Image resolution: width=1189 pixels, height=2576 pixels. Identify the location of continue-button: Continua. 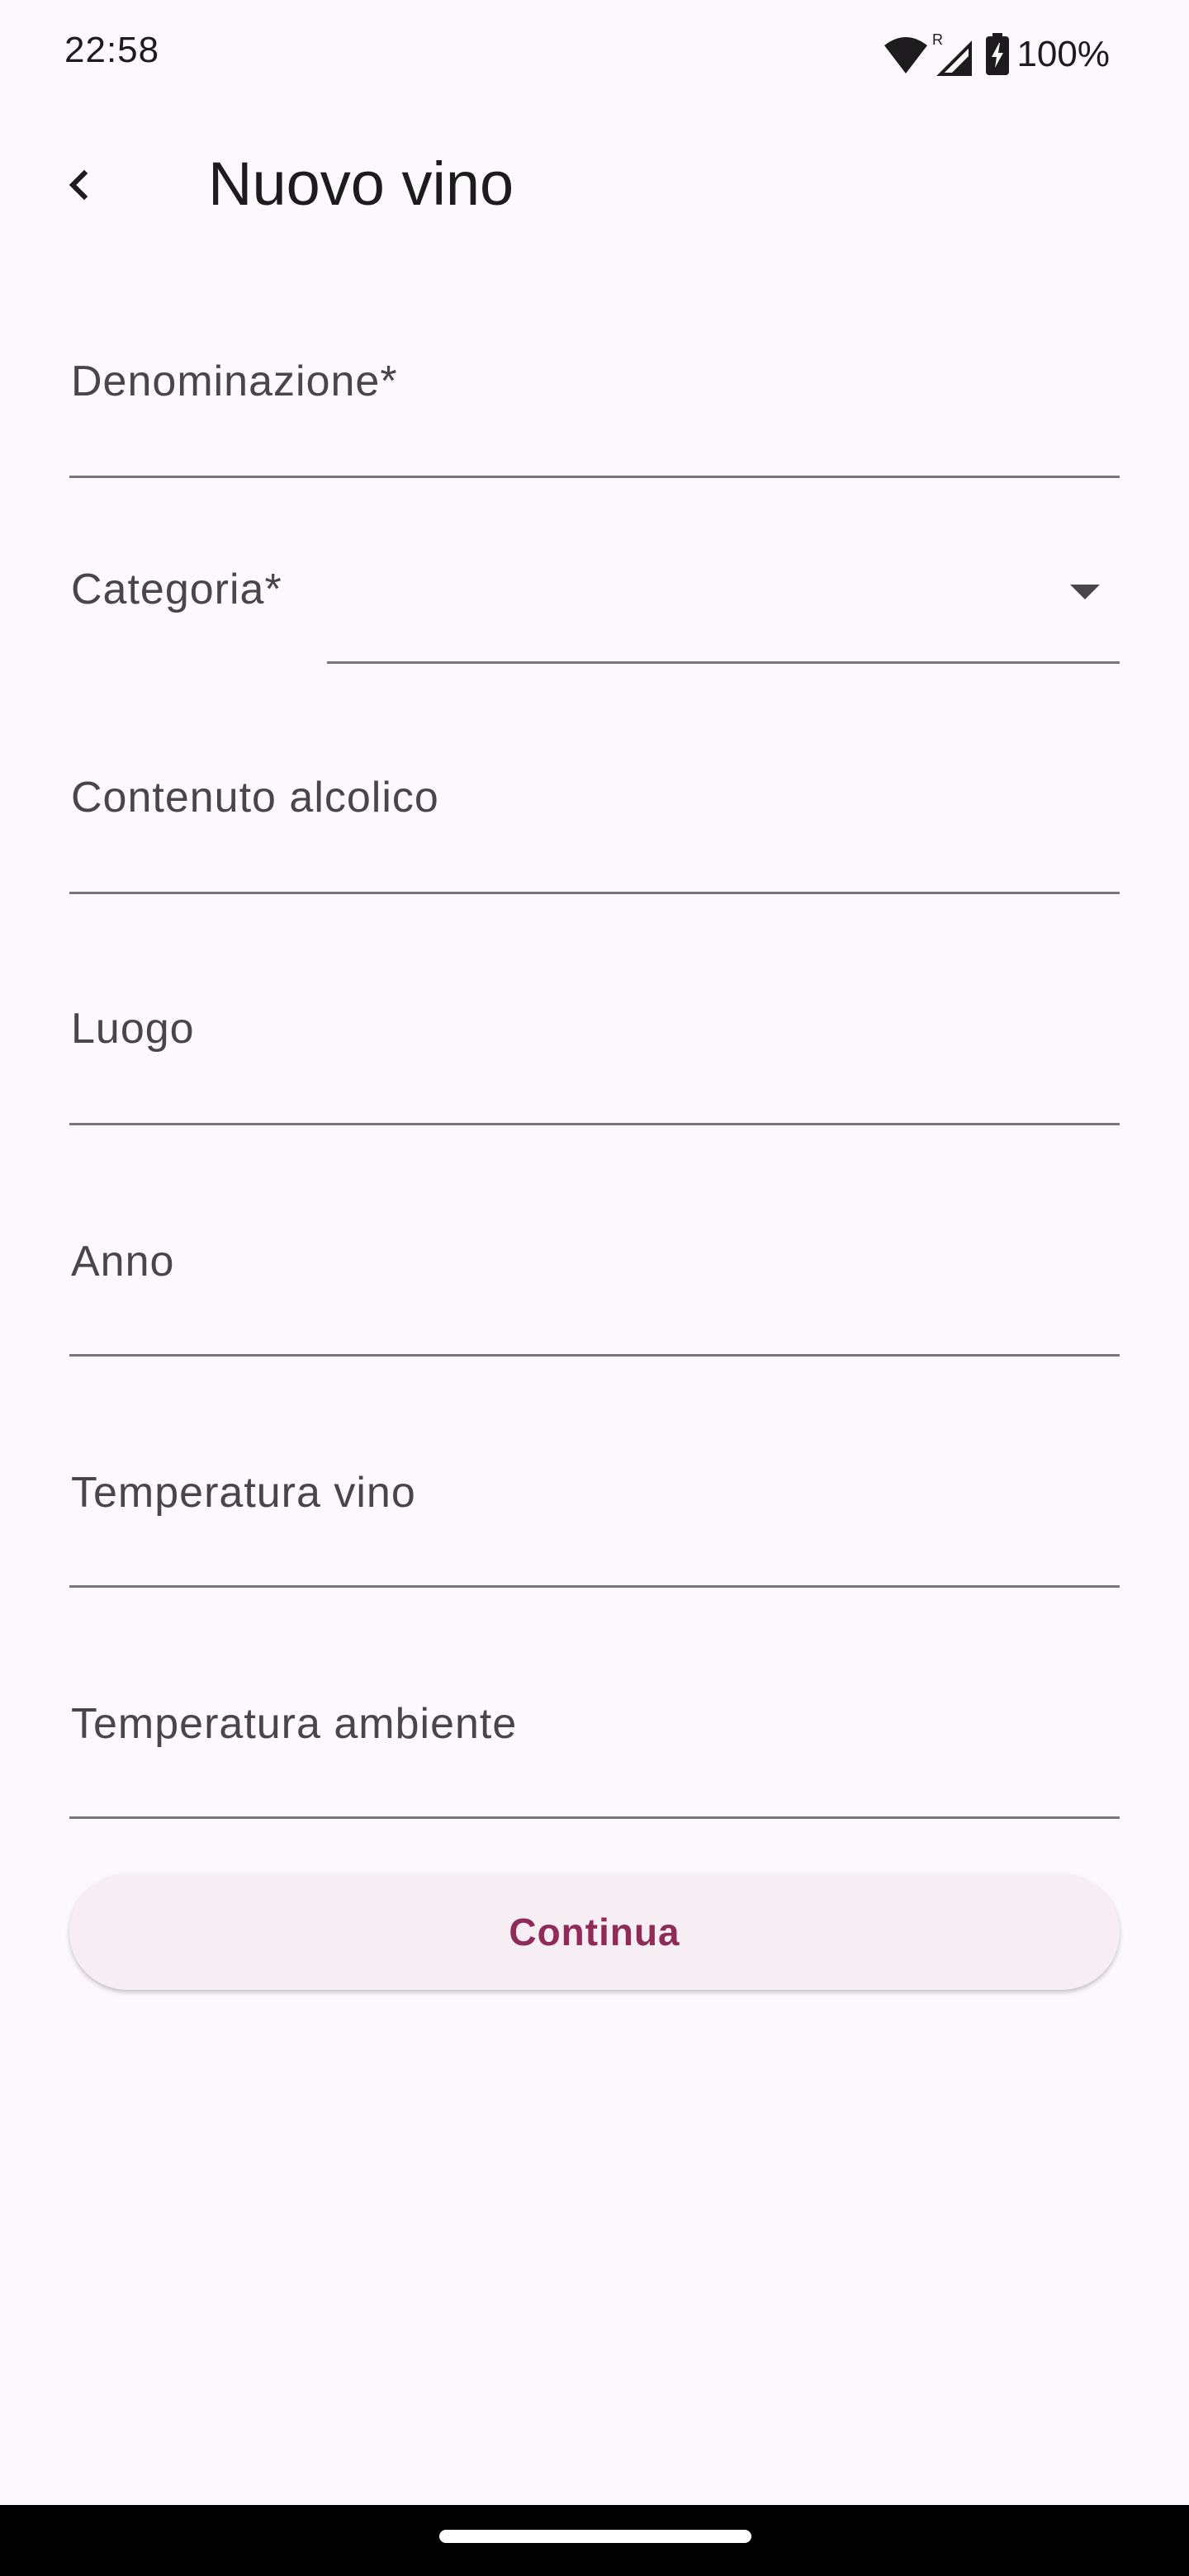
(594, 1932).